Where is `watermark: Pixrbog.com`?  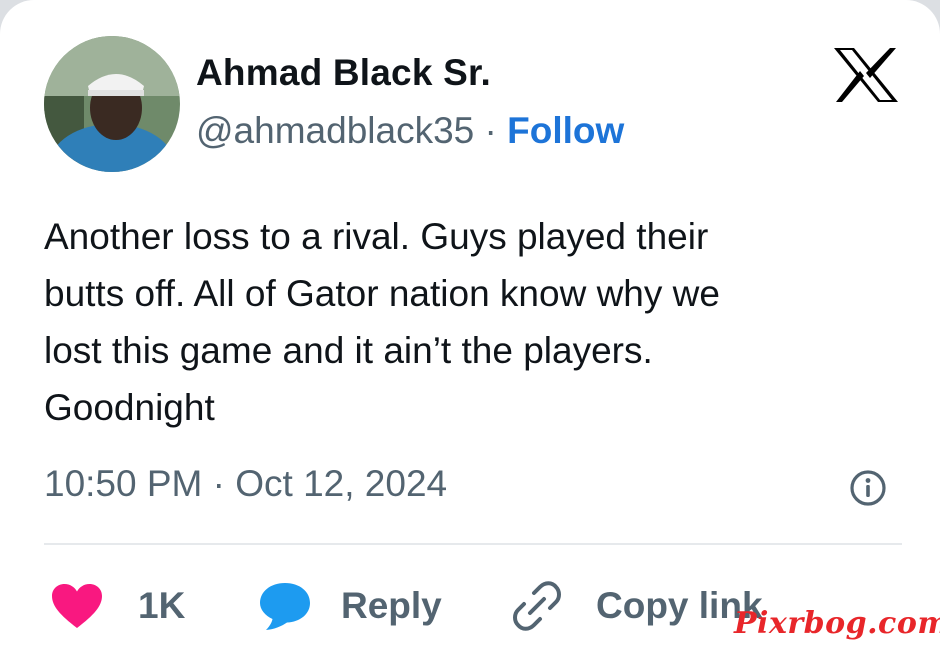 watermark: Pixrbog.com is located at coordinates (837, 623).